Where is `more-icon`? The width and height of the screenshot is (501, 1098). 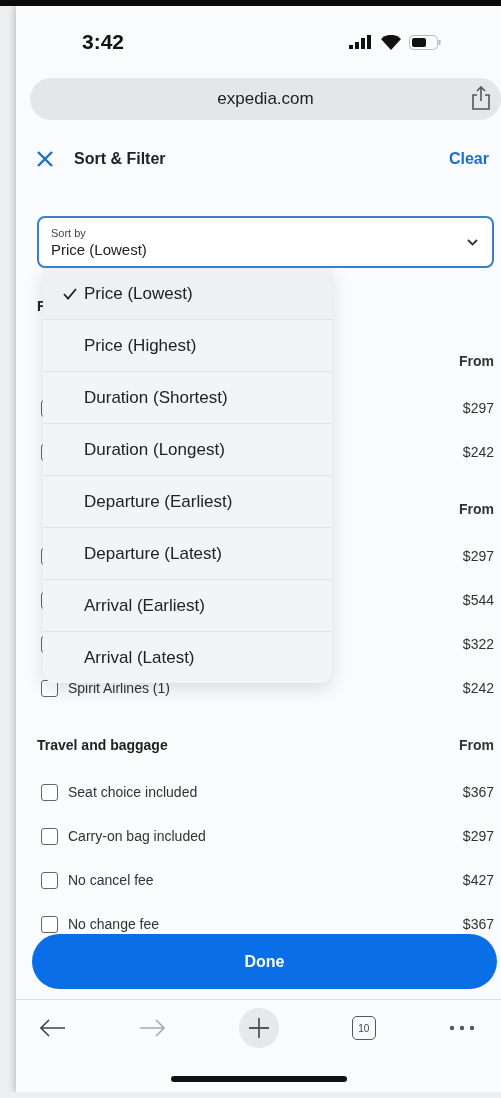
more-icon is located at coordinates (462, 1028).